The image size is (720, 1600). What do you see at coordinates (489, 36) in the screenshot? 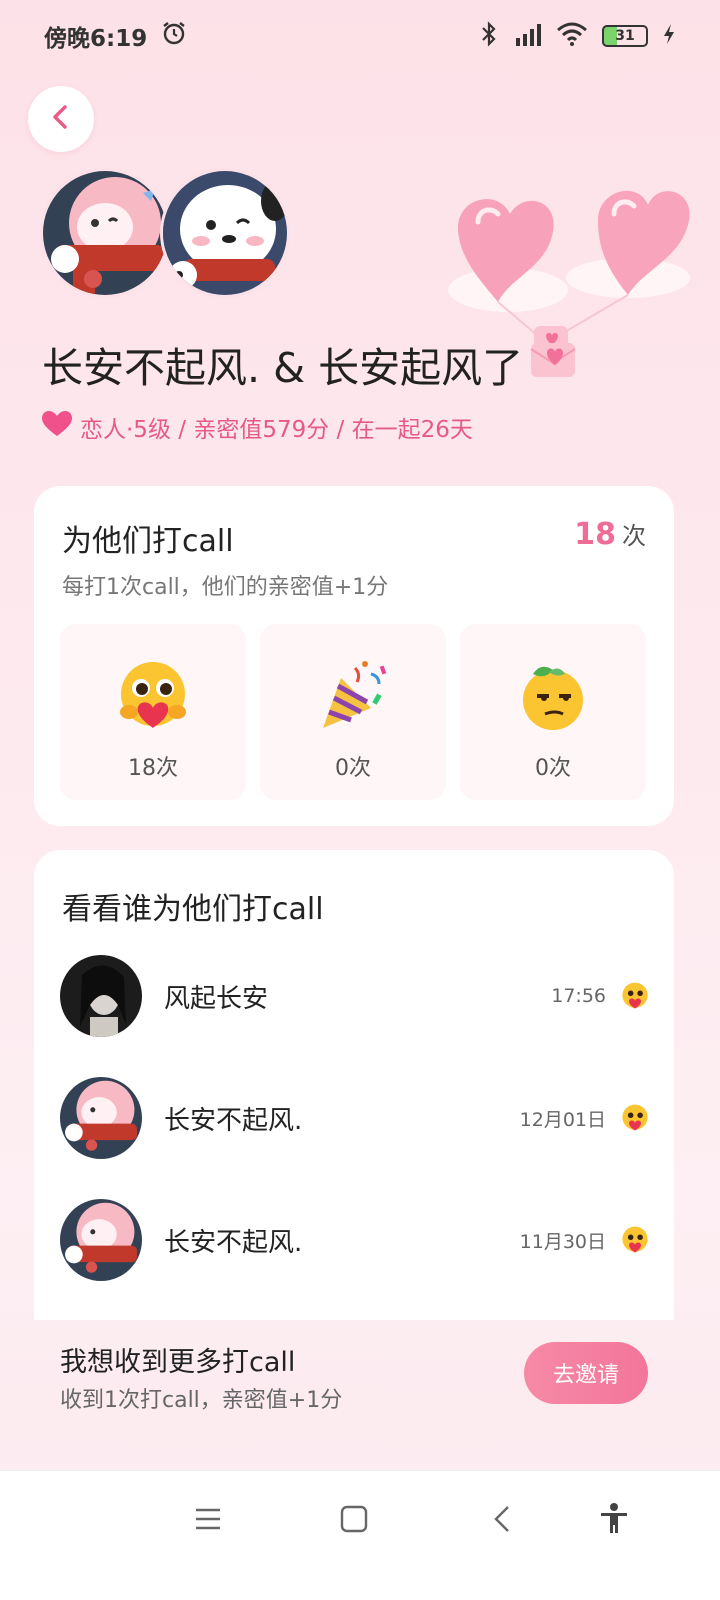
I see `bluetooth-icon` at bounding box center [489, 36].